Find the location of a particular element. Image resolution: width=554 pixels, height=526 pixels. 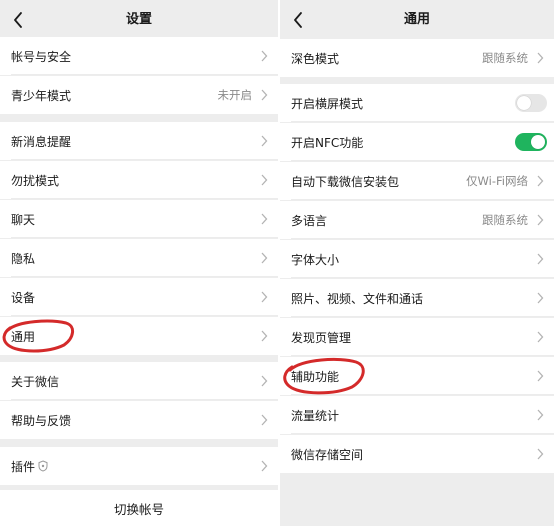

nfc-toggle is located at coordinates (531, 142).